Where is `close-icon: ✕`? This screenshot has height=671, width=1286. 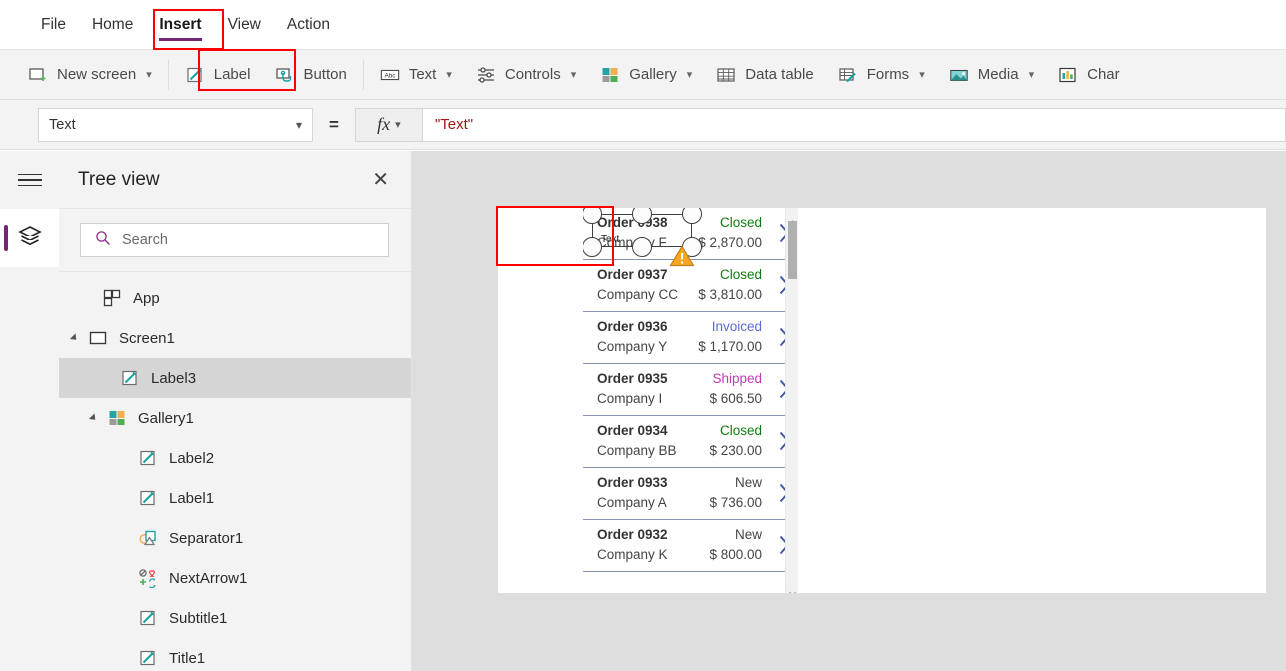 close-icon: ✕ is located at coordinates (380, 180).